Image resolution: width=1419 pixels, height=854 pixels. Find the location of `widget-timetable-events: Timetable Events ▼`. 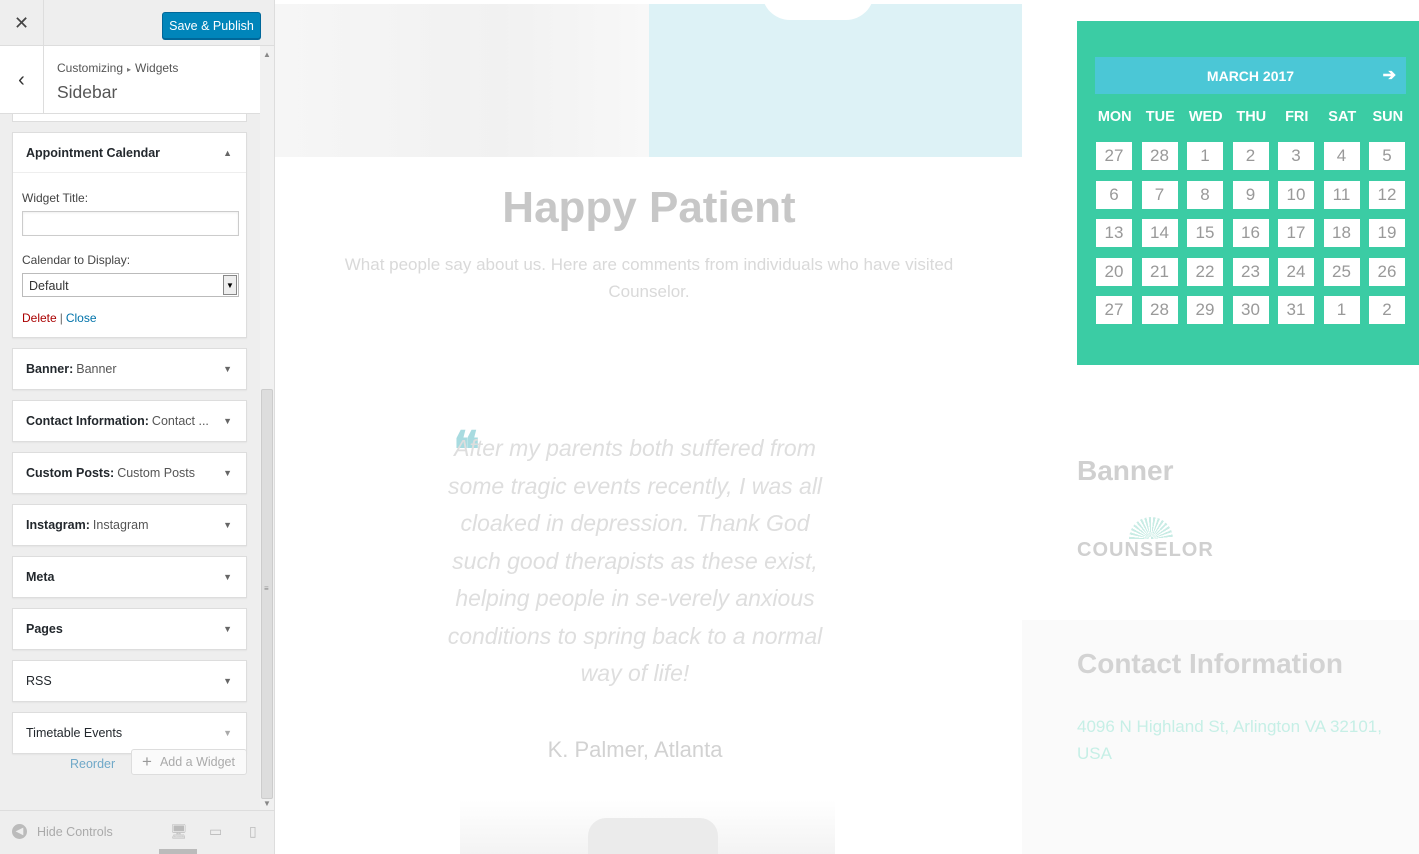

widget-timetable-events: Timetable Events ▼ is located at coordinates (129, 733).